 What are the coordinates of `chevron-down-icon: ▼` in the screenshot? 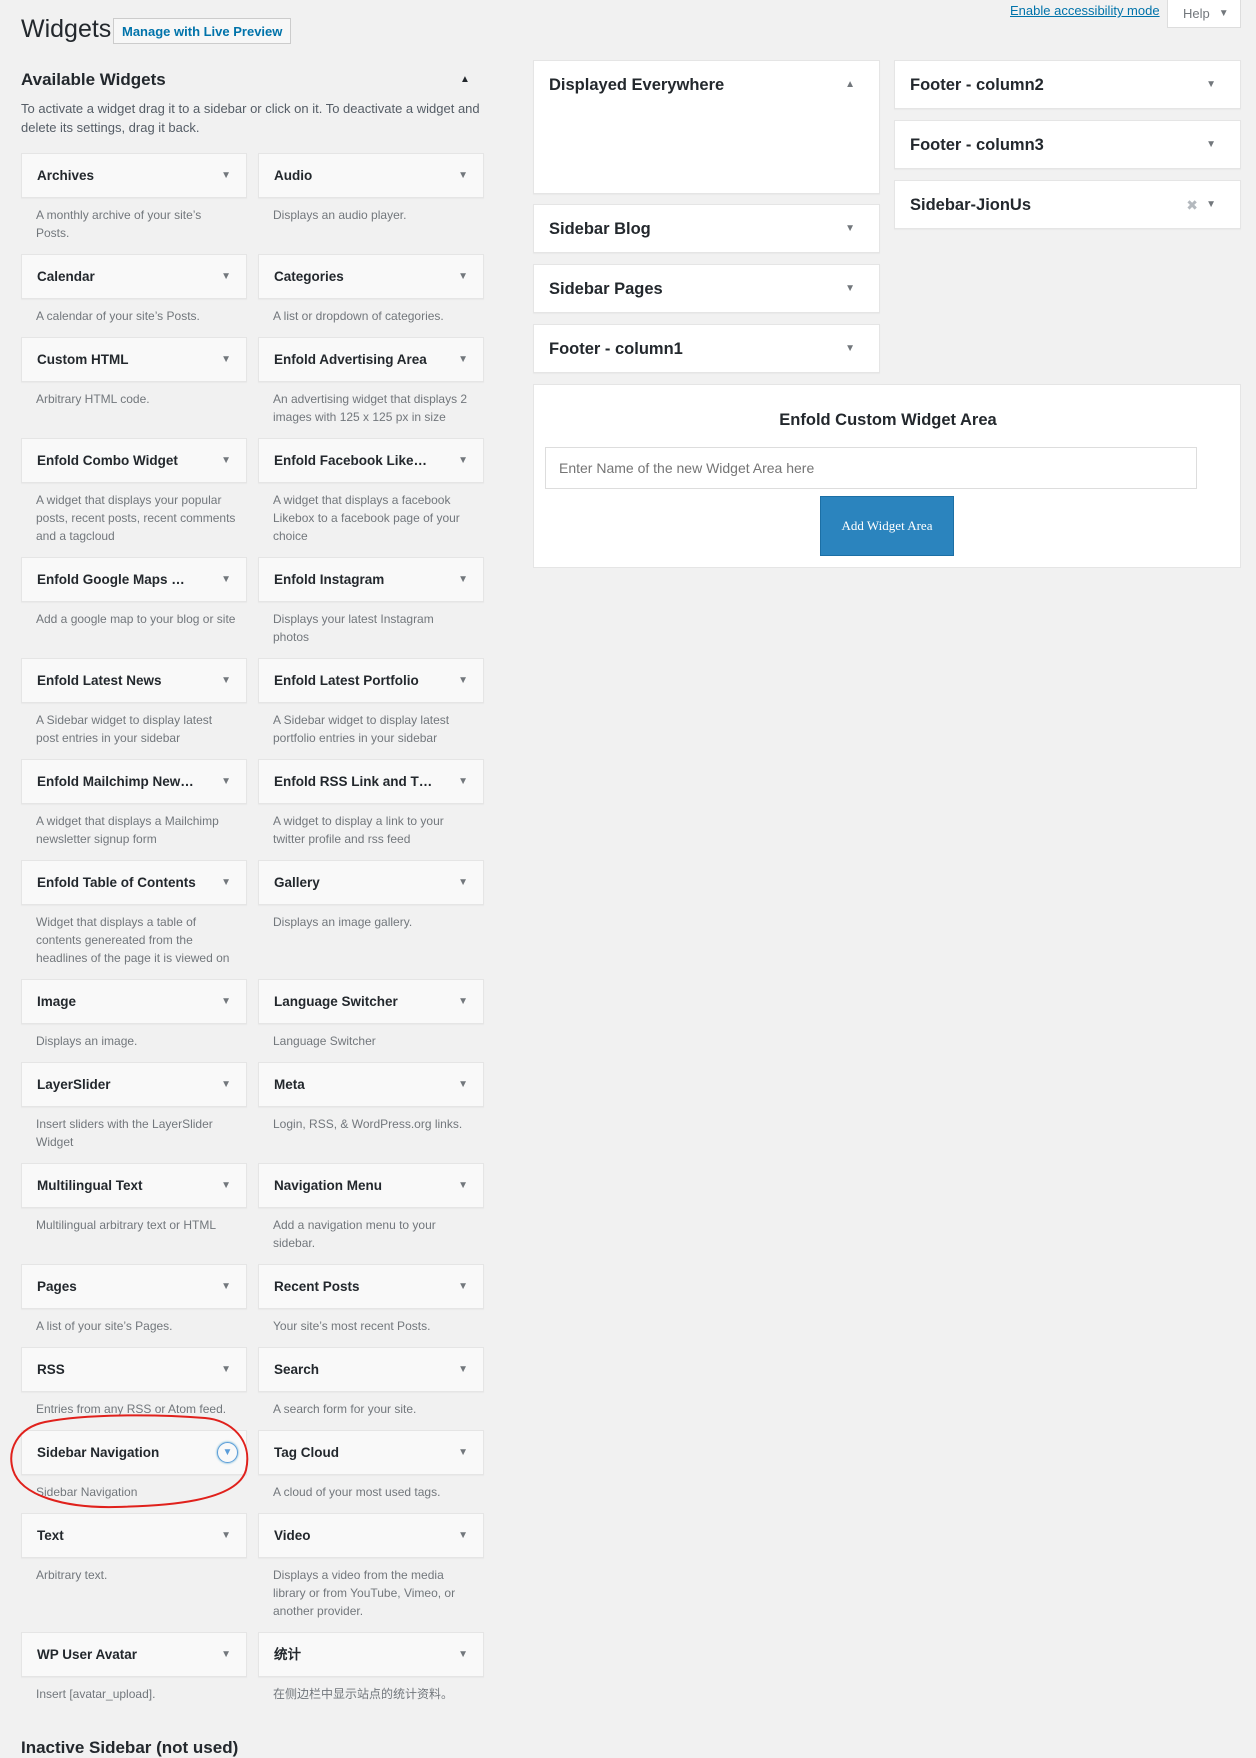 It's located at (1223, 13).